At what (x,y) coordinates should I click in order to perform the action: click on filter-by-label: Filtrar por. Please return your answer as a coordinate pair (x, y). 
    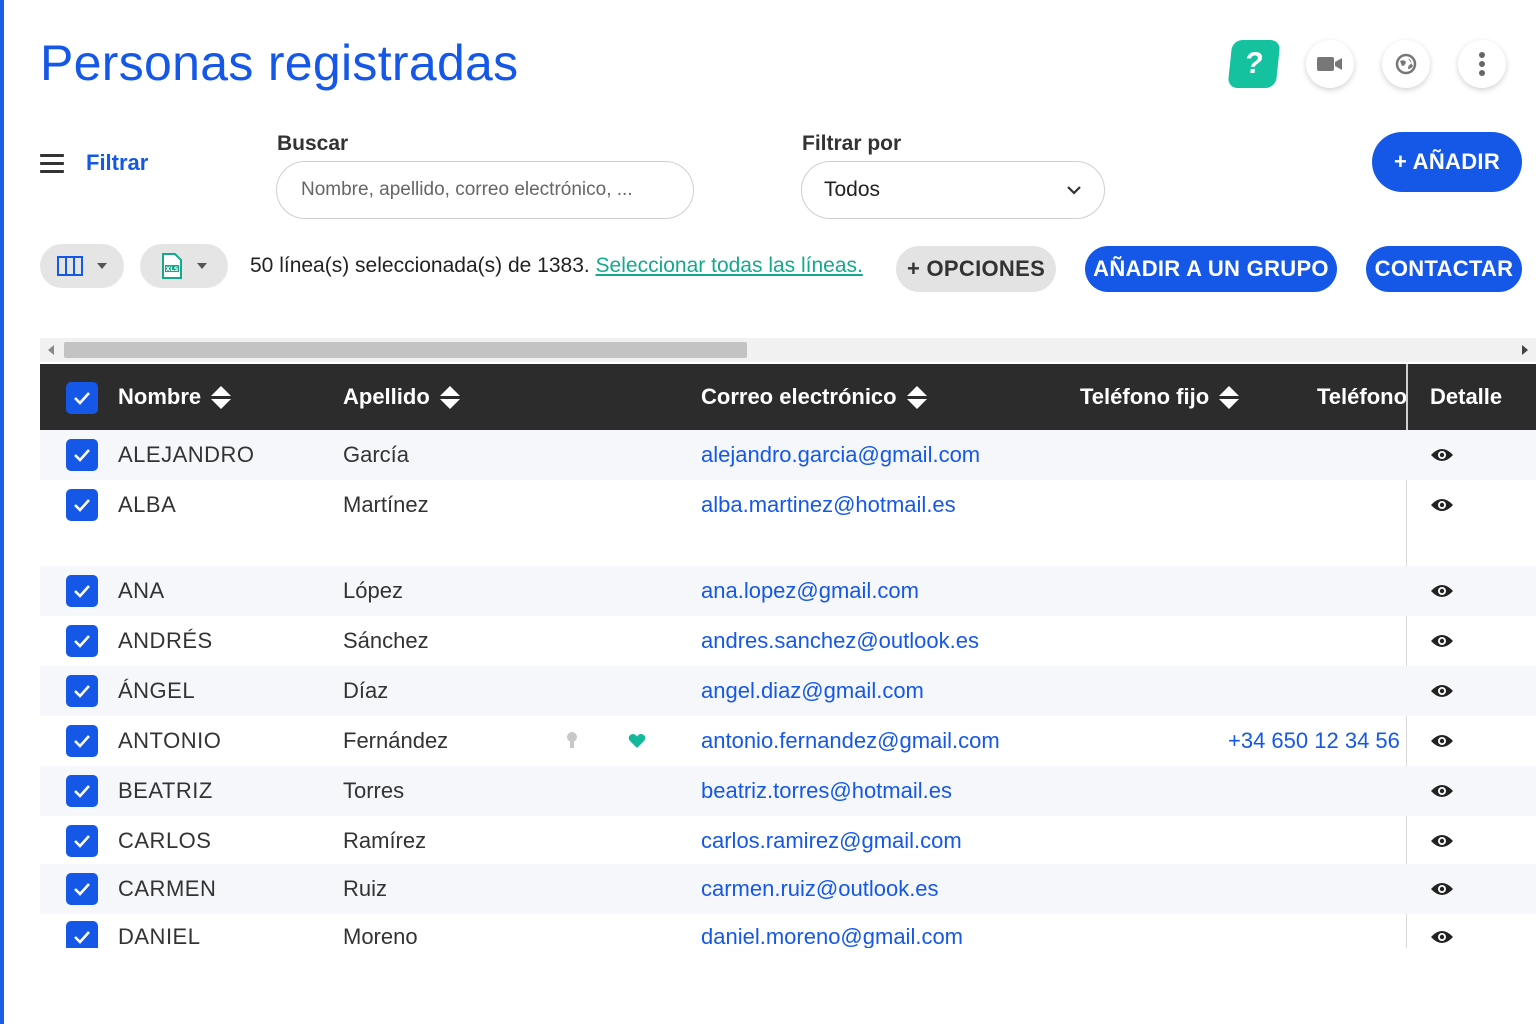
    Looking at the image, I should click on (852, 143).